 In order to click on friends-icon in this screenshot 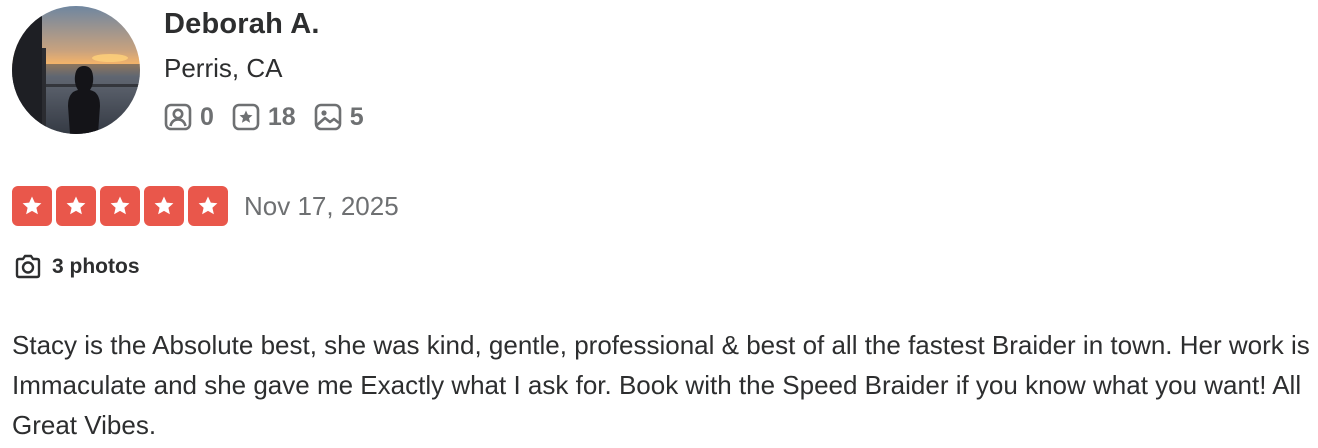, I will do `click(178, 117)`.